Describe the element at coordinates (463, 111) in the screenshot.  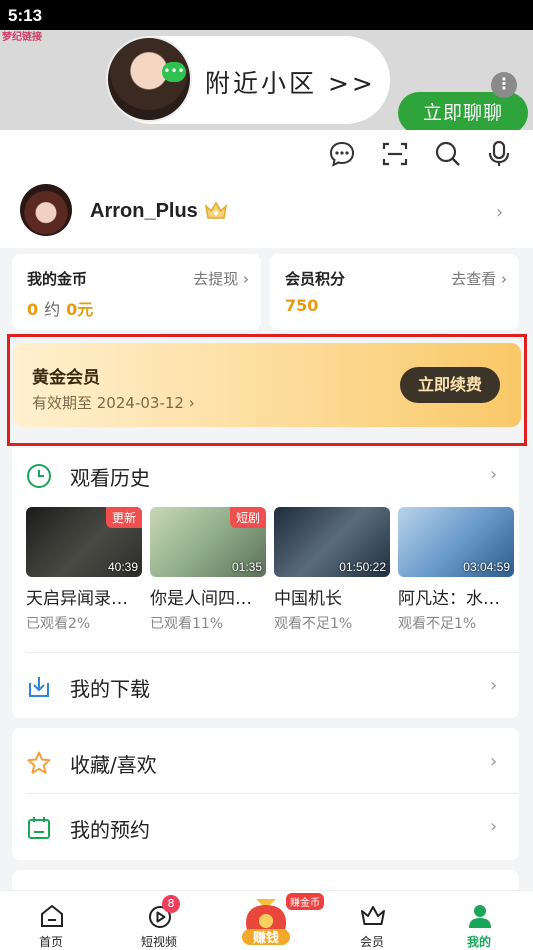
I see `ad-chat-button: 立即聊聊` at that location.